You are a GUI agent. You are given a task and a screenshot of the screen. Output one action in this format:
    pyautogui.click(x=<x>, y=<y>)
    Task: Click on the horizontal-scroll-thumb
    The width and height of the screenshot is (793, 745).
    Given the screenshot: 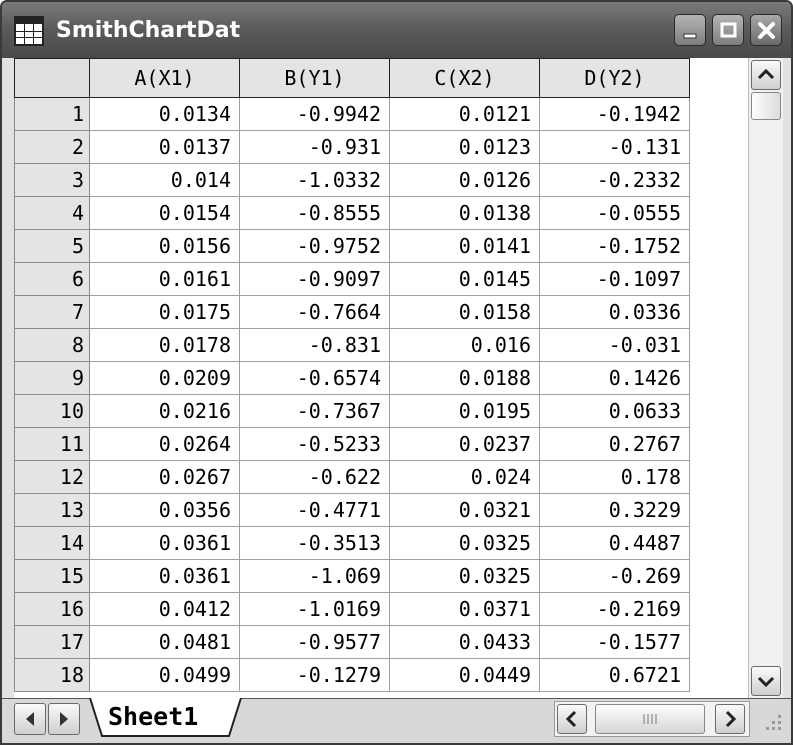 What is the action you would take?
    pyautogui.click(x=650, y=719)
    